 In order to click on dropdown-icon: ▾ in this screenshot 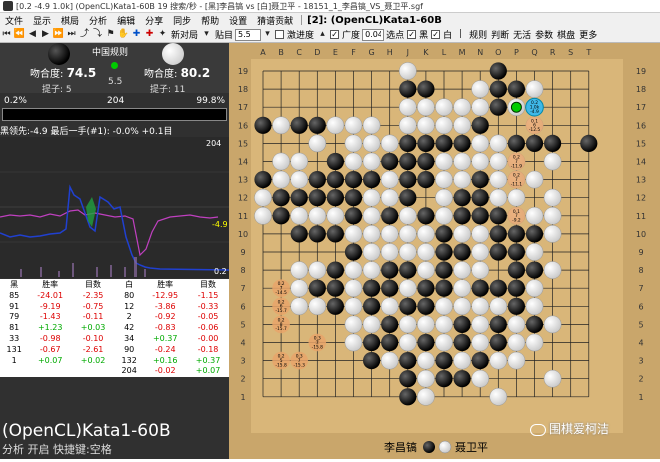, I will do `click(206, 34)`.